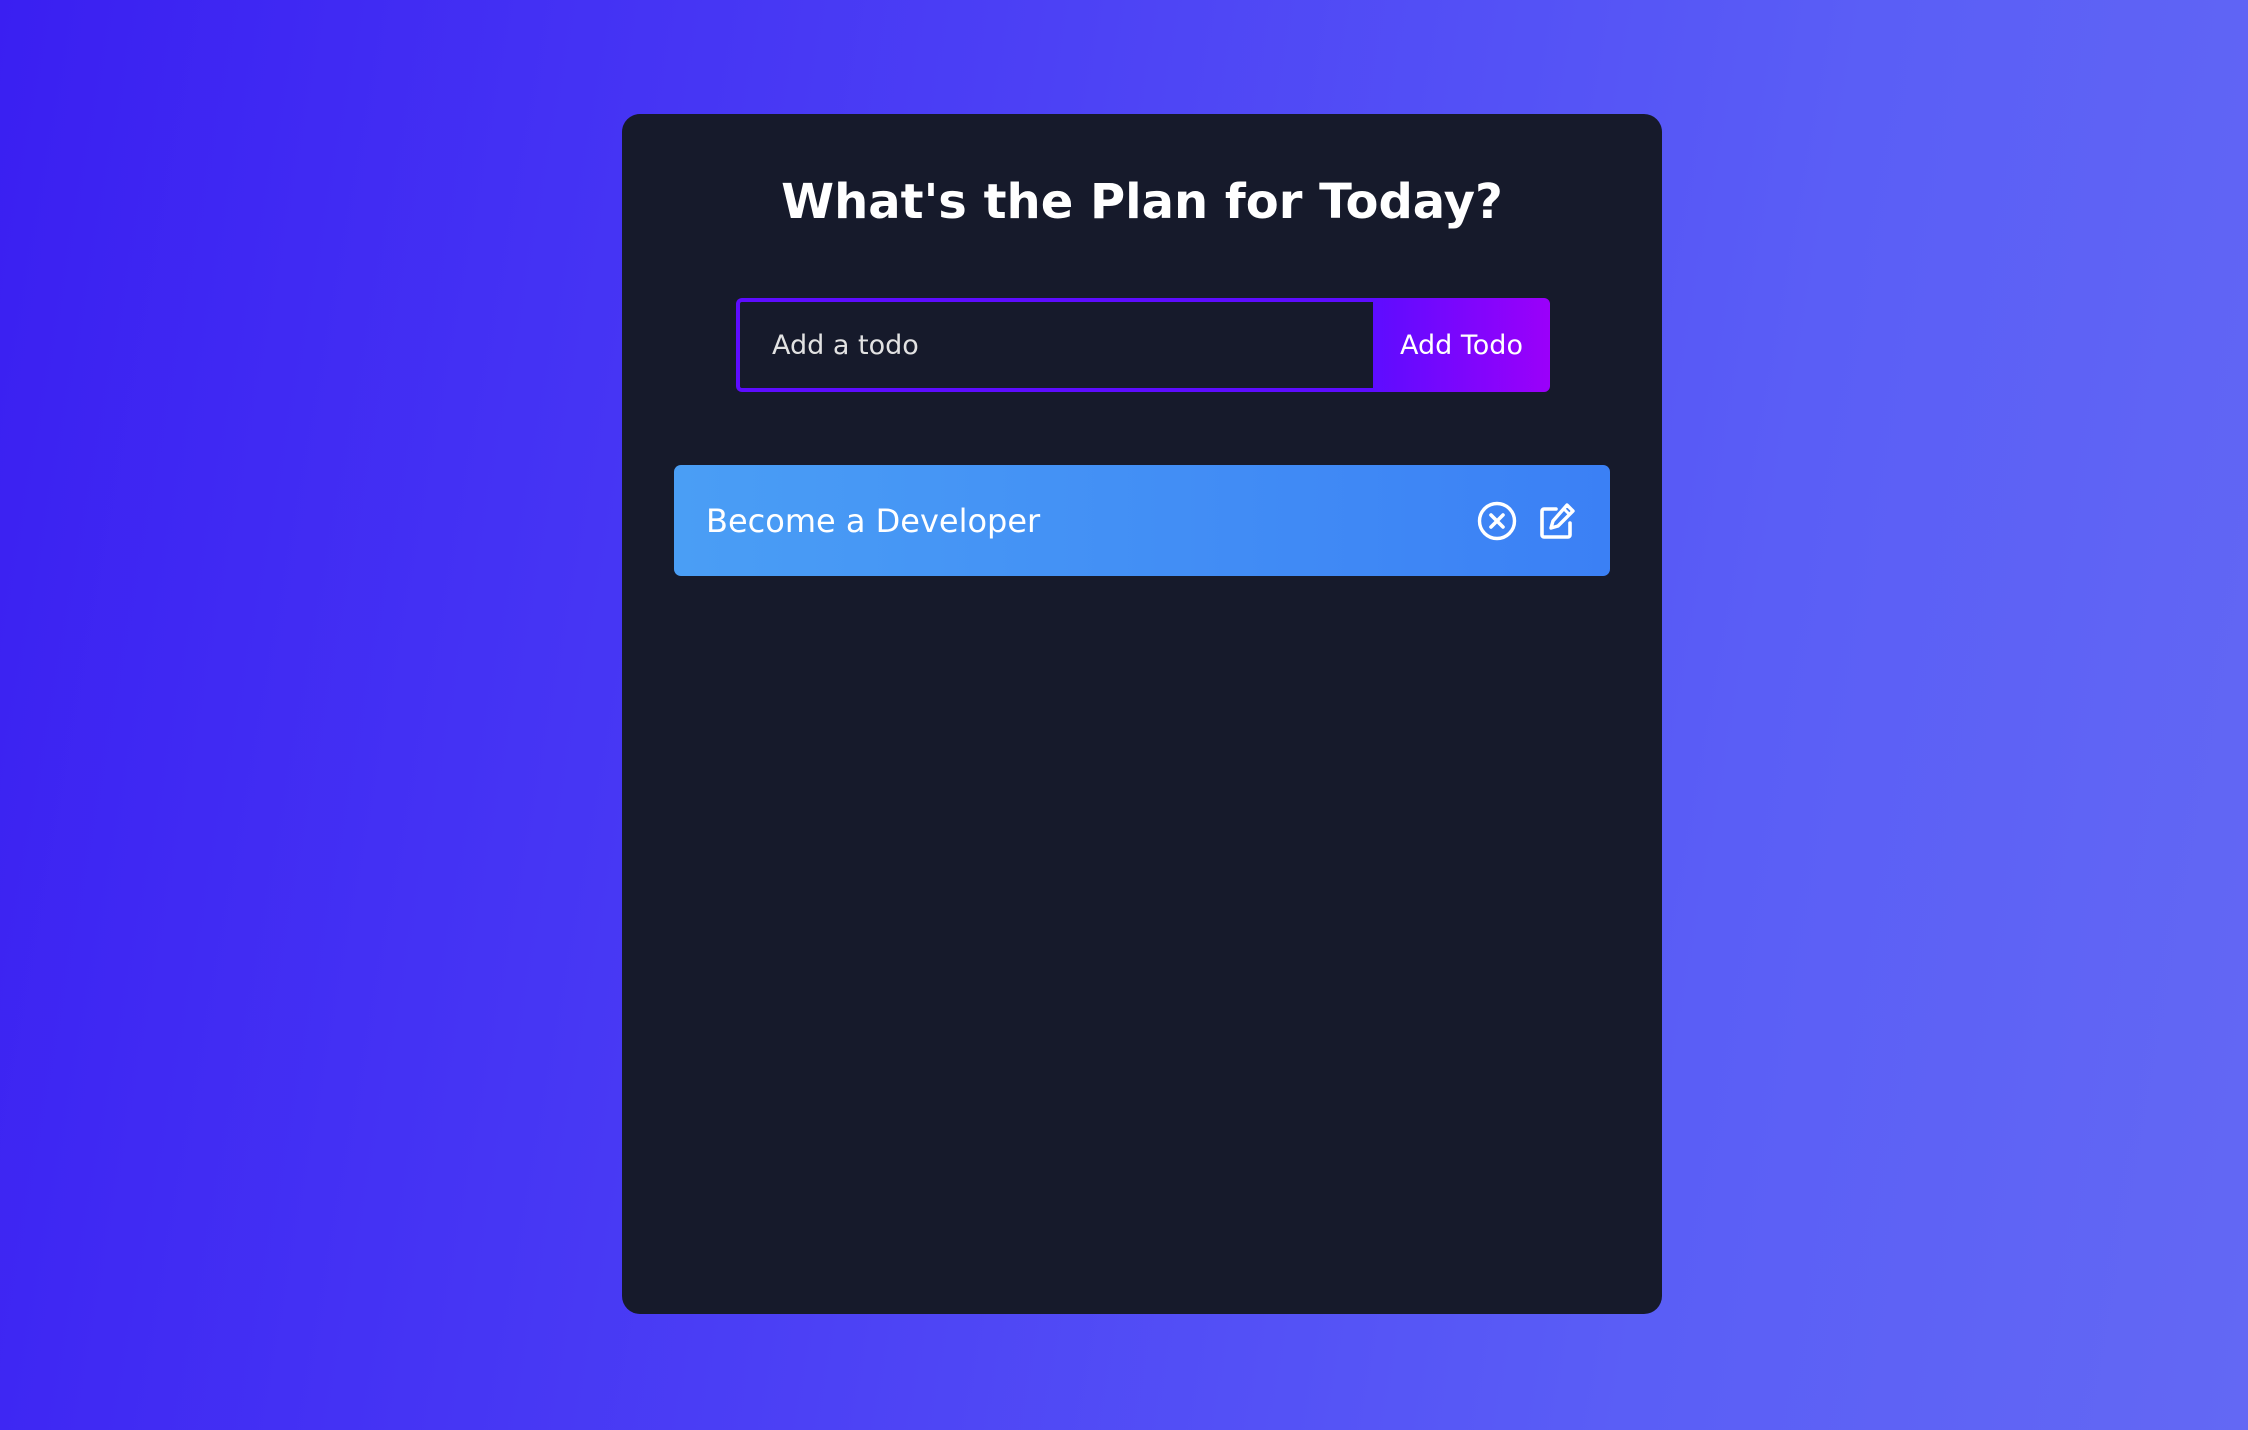 The height and width of the screenshot is (1430, 2248). I want to click on todo-item-text: Become a Developer, so click(873, 520).